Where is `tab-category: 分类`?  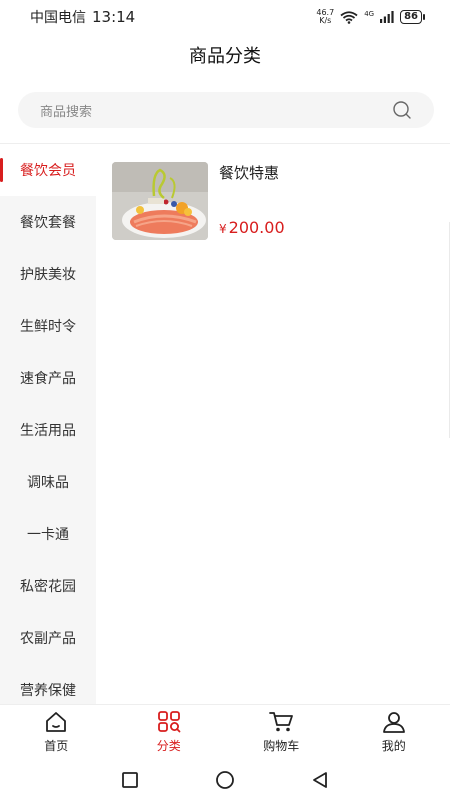
tab-category: 分类 is located at coordinates (169, 732).